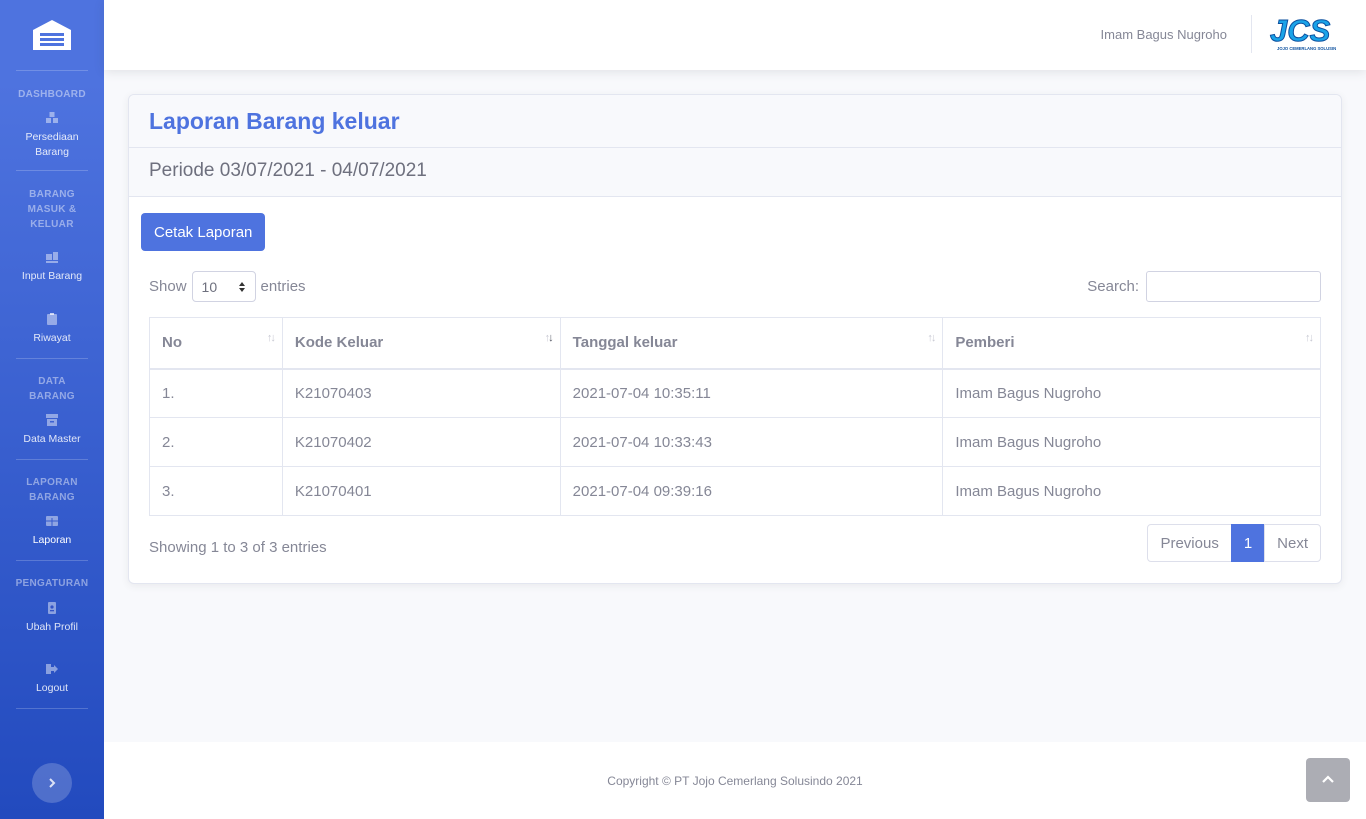 This screenshot has width=1366, height=819. Describe the element at coordinates (52, 144) in the screenshot. I see `sidebar-item-label: Persediaan Barang` at that location.